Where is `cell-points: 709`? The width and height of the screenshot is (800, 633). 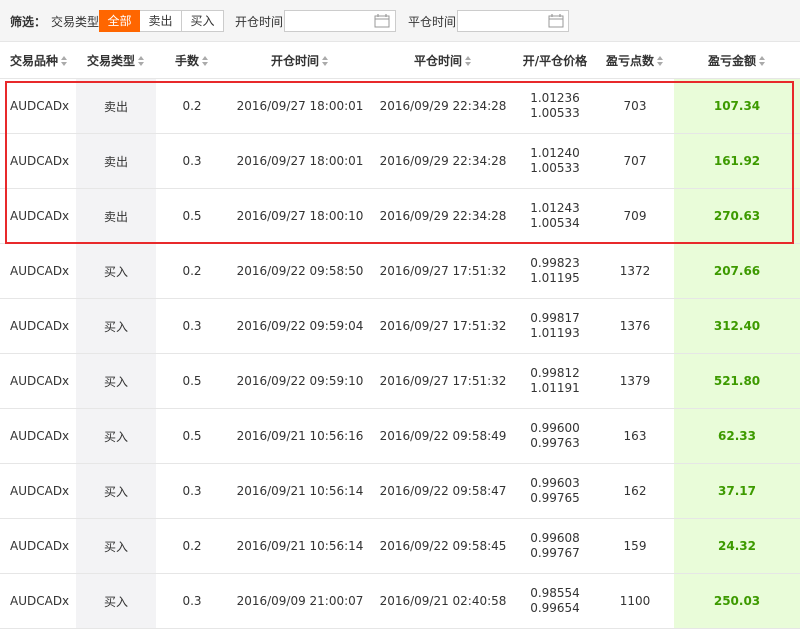
cell-points: 709 is located at coordinates (635, 216).